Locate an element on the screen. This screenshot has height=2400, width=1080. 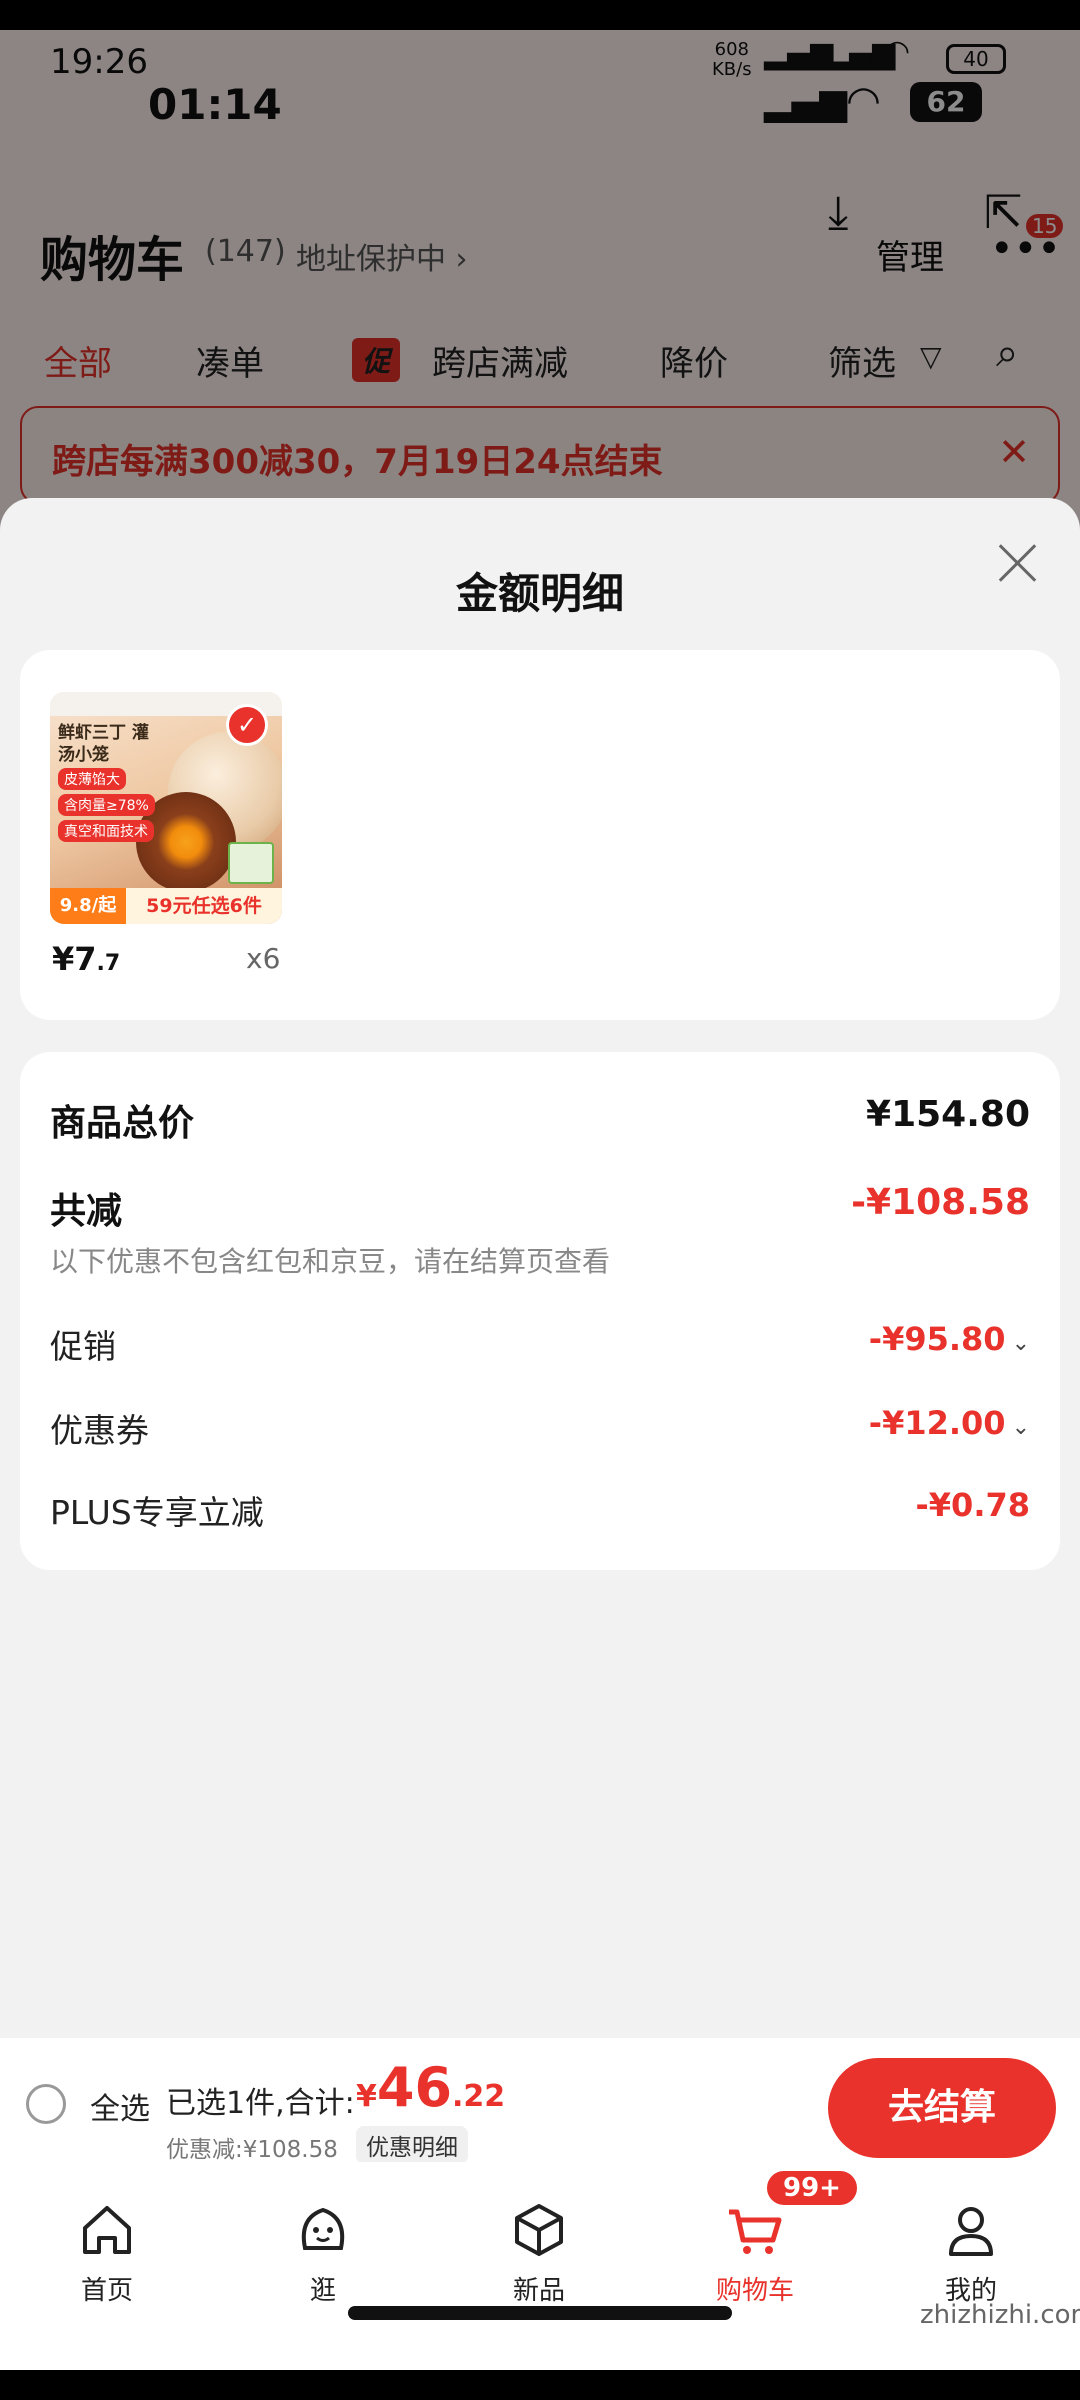
tab-home: 首页 is located at coordinates (107, 2252).